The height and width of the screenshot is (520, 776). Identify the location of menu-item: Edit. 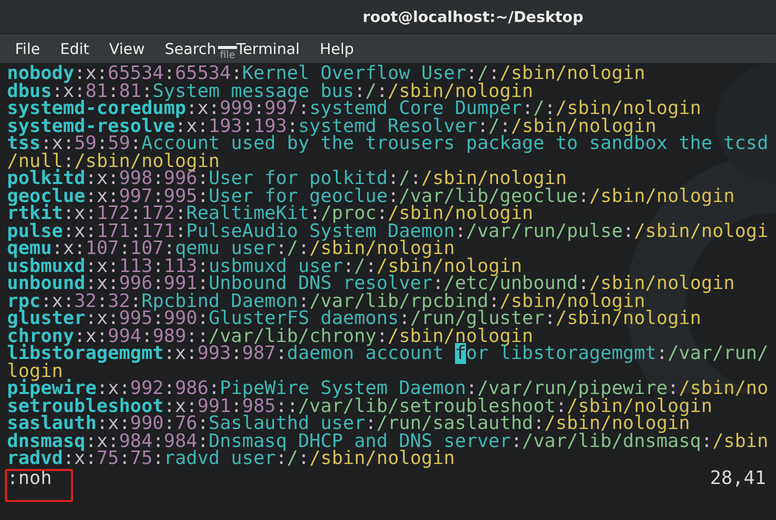
(75, 49).